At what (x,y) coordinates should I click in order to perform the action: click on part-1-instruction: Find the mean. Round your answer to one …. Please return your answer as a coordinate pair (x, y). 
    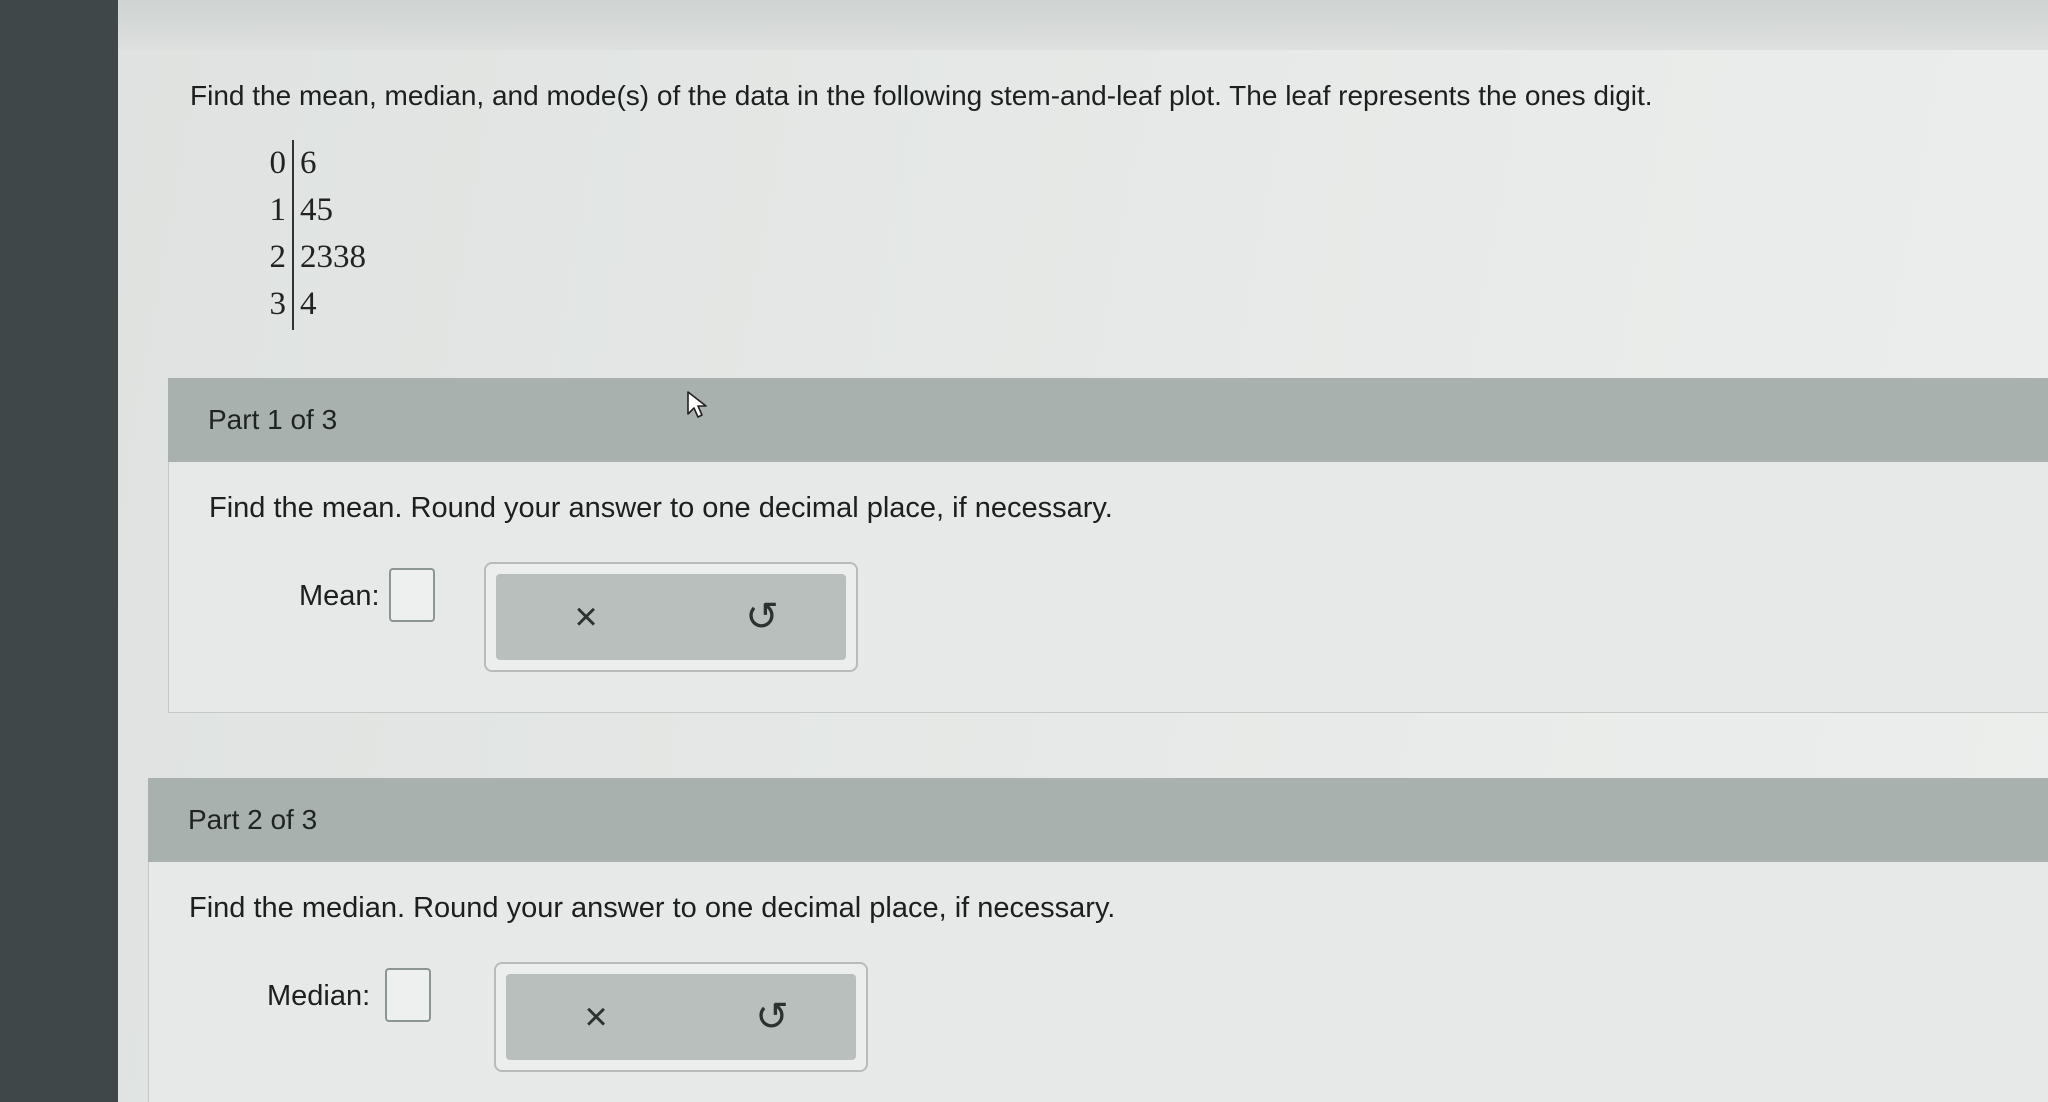
    Looking at the image, I should click on (661, 508).